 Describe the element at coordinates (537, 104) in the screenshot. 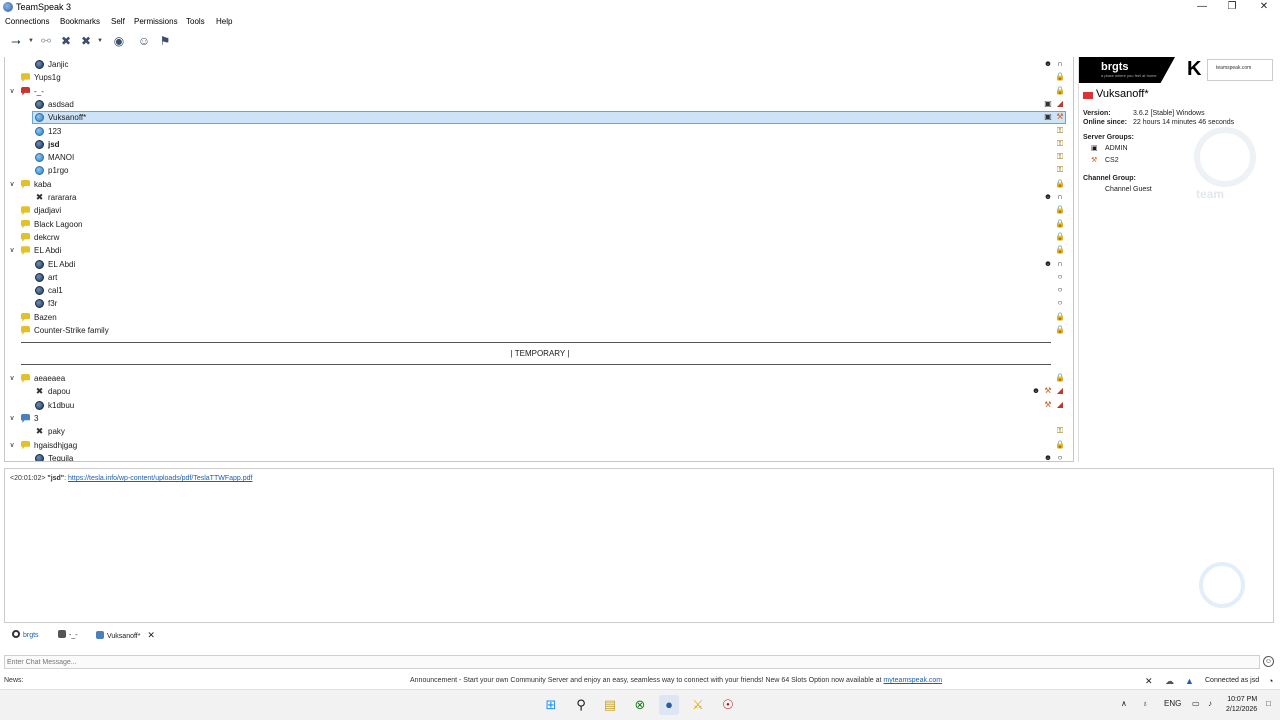

I see `client-row: asdsad ▣ ◢` at that location.